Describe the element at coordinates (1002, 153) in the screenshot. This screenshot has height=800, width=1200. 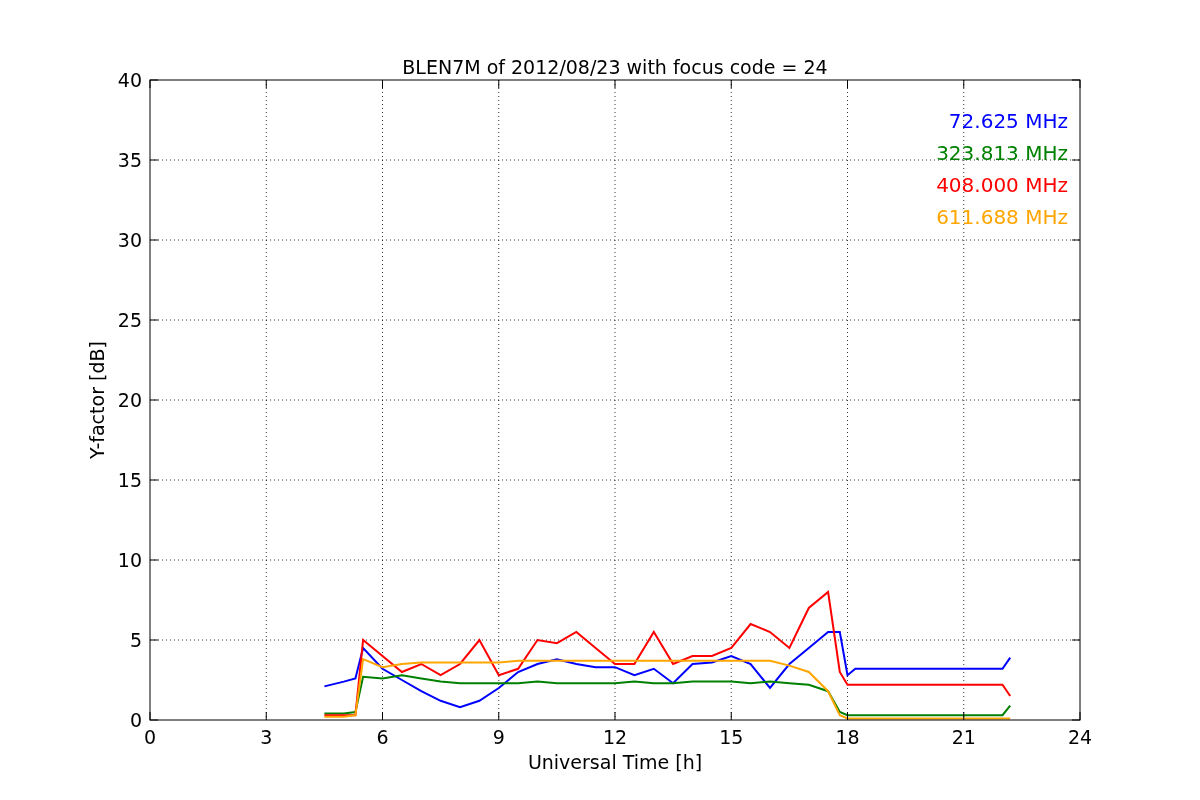
I see `legend-label: 323.813 MHz` at that location.